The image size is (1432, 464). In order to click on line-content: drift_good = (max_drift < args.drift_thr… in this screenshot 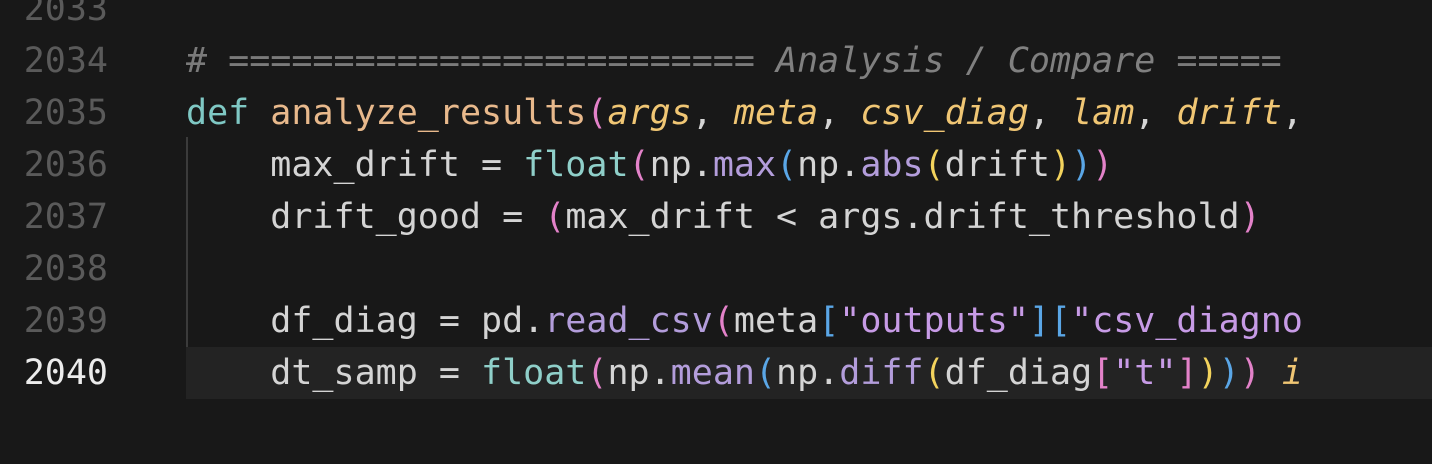, I will do `click(809, 217)`.